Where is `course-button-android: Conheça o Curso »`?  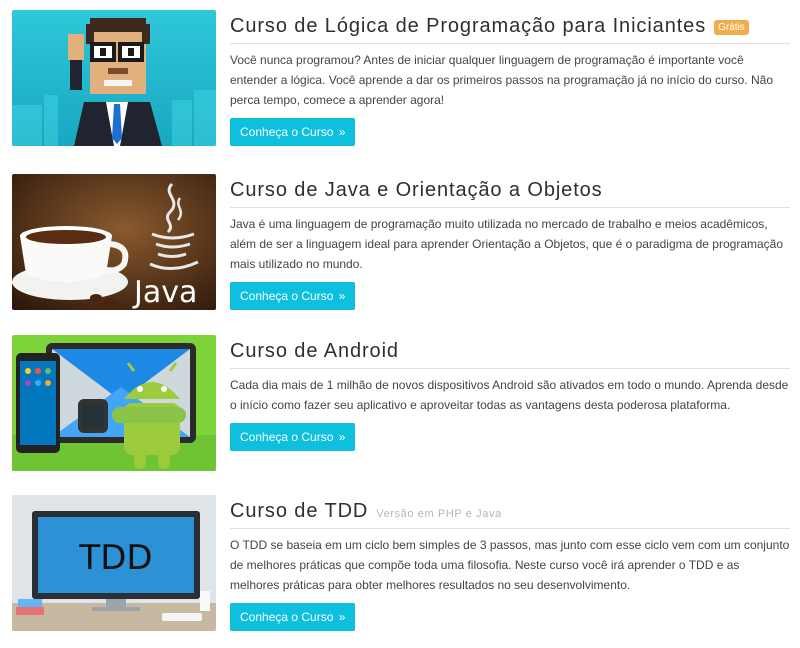 course-button-android: Conheça o Curso » is located at coordinates (293, 437).